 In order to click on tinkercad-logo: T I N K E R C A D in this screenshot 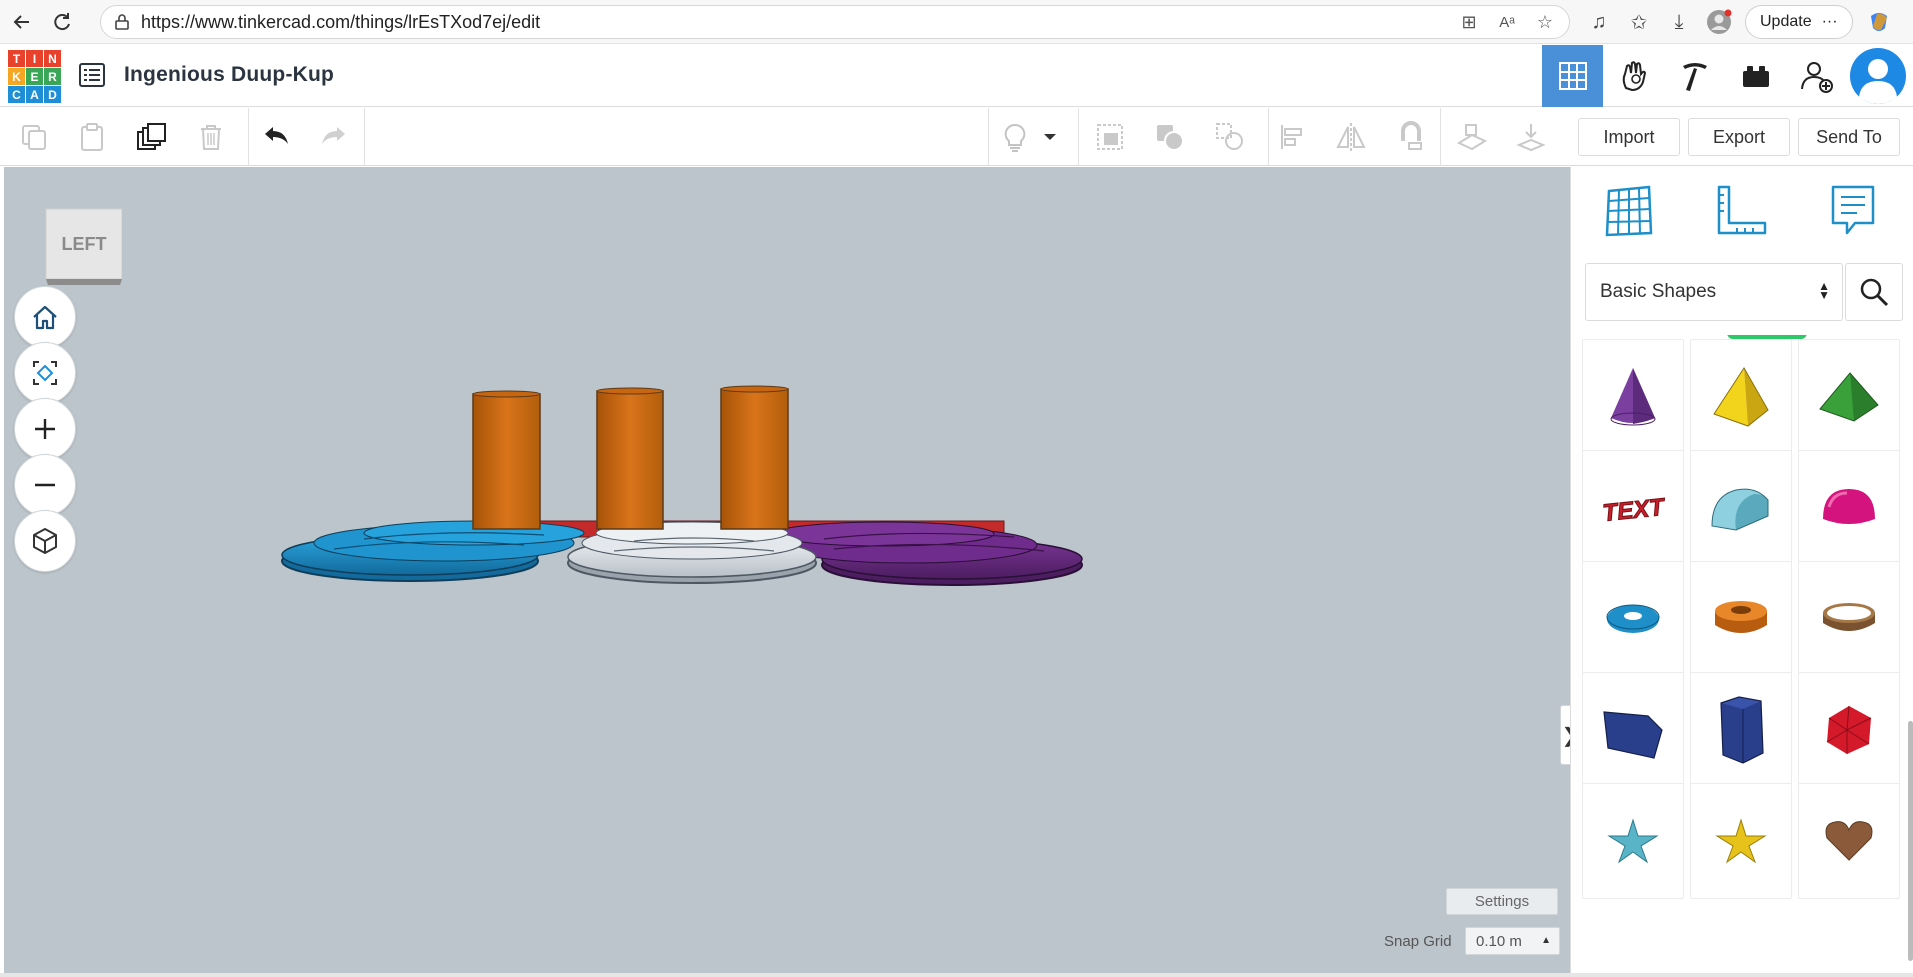, I will do `click(34, 76)`.